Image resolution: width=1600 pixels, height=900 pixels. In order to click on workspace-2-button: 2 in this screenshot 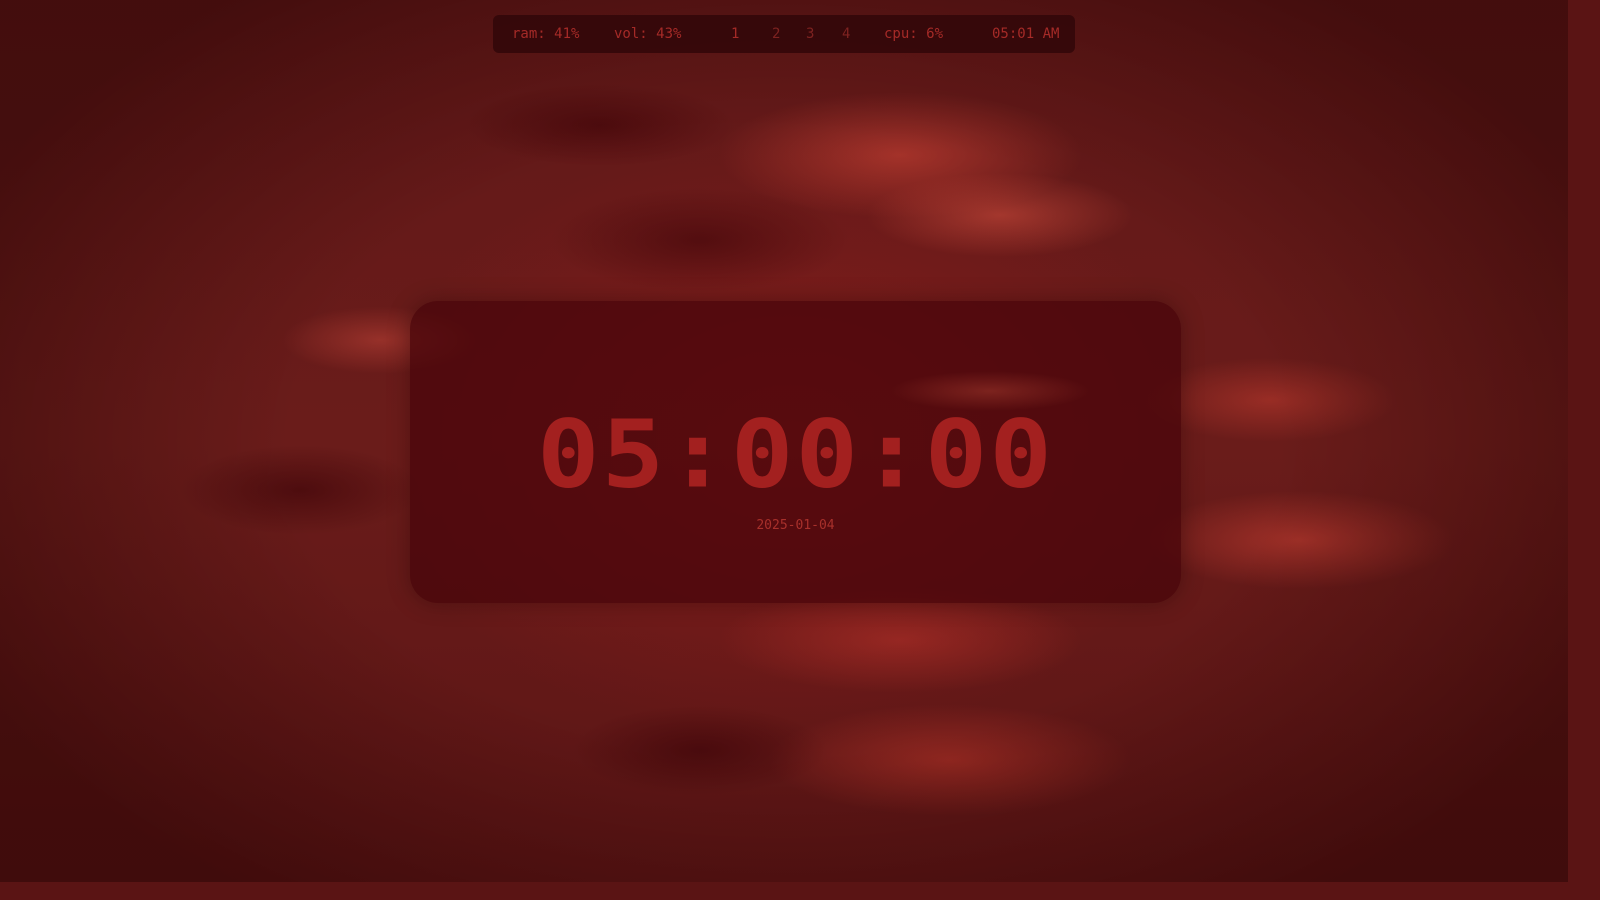, I will do `click(776, 34)`.